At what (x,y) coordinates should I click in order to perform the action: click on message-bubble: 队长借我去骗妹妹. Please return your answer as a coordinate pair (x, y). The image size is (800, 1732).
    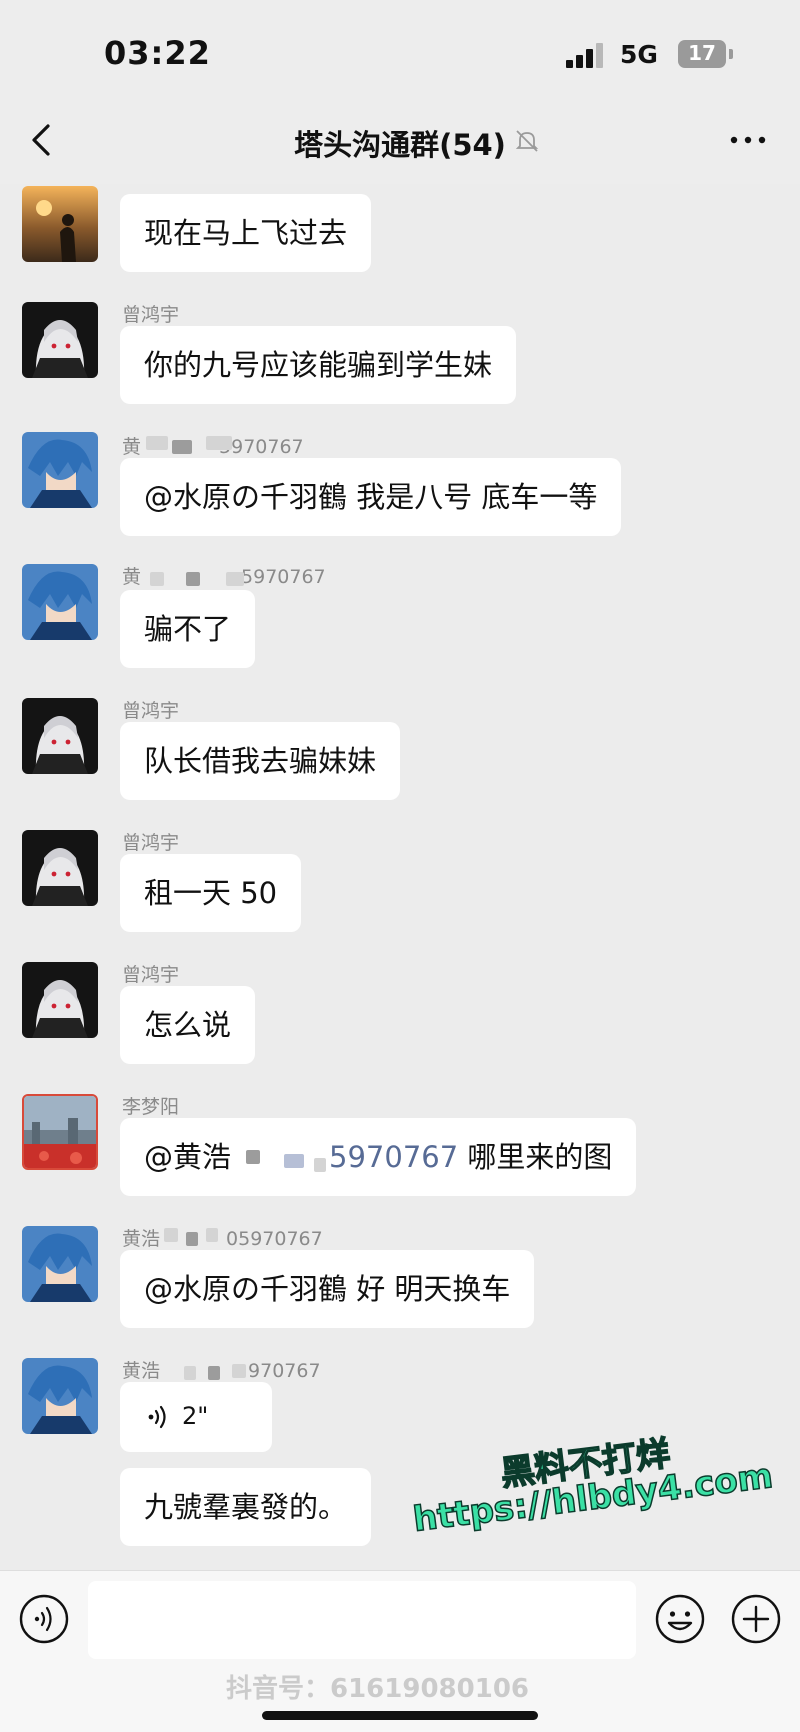
    Looking at the image, I should click on (260, 761).